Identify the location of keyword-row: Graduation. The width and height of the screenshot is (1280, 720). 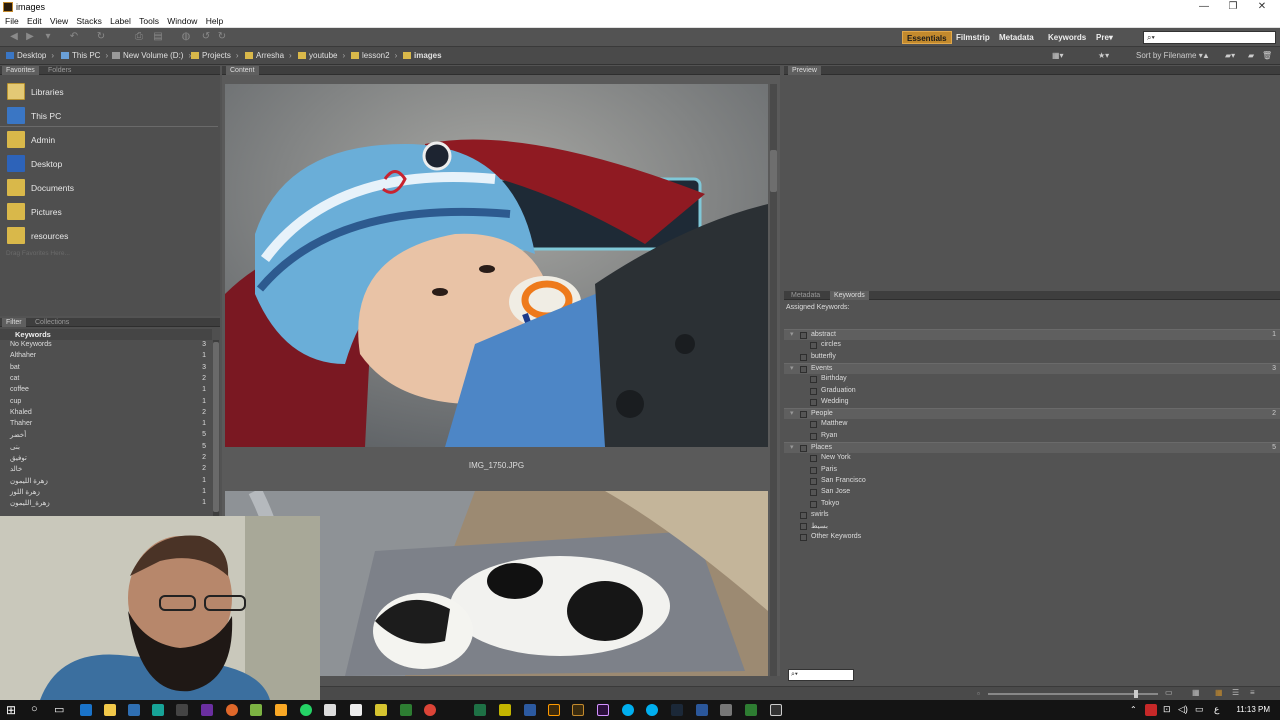
(1032, 391).